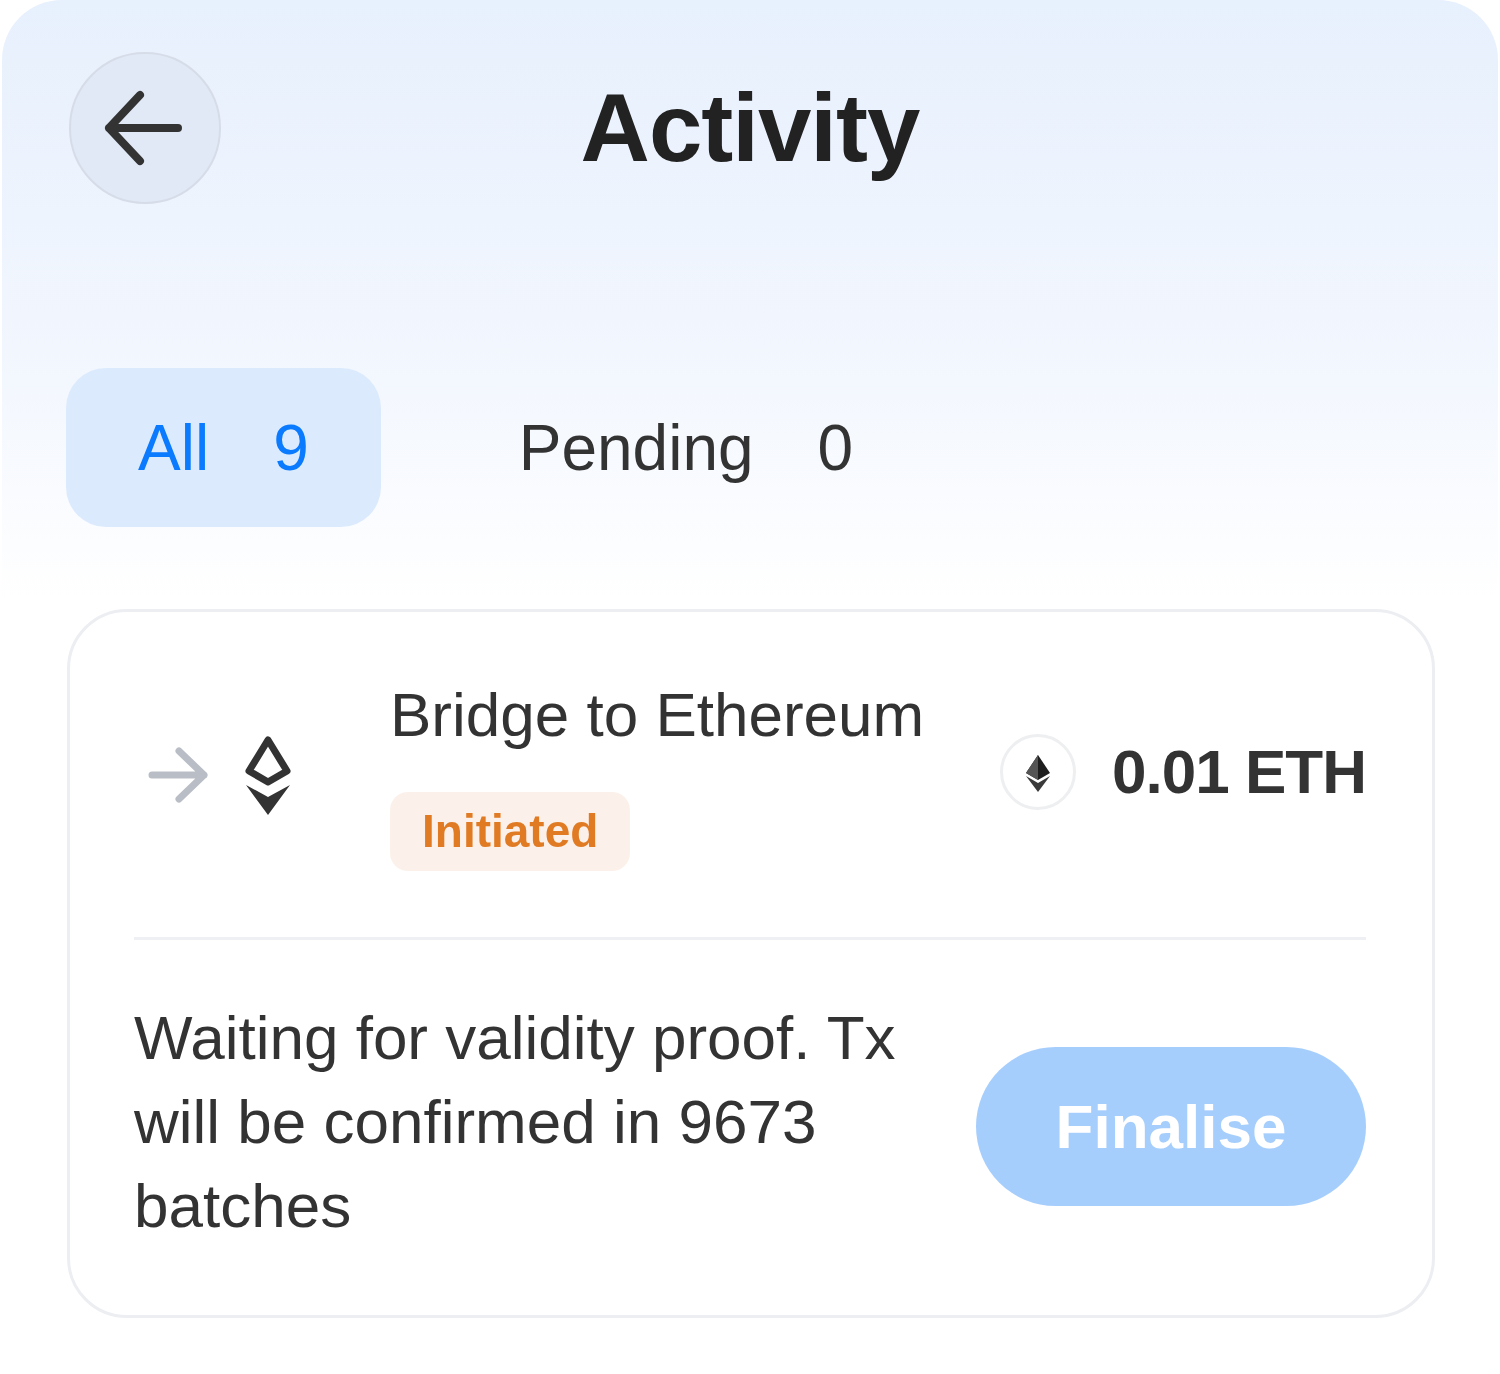  I want to click on right-arrow-icon, so click(178, 774).